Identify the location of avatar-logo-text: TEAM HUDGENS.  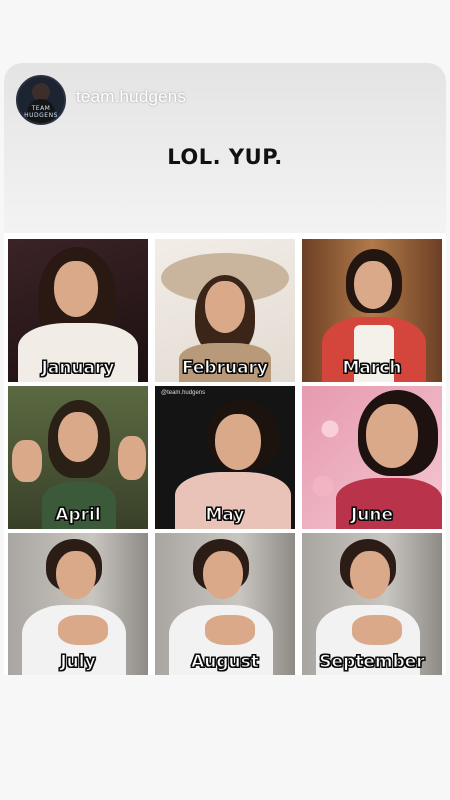
(41, 112).